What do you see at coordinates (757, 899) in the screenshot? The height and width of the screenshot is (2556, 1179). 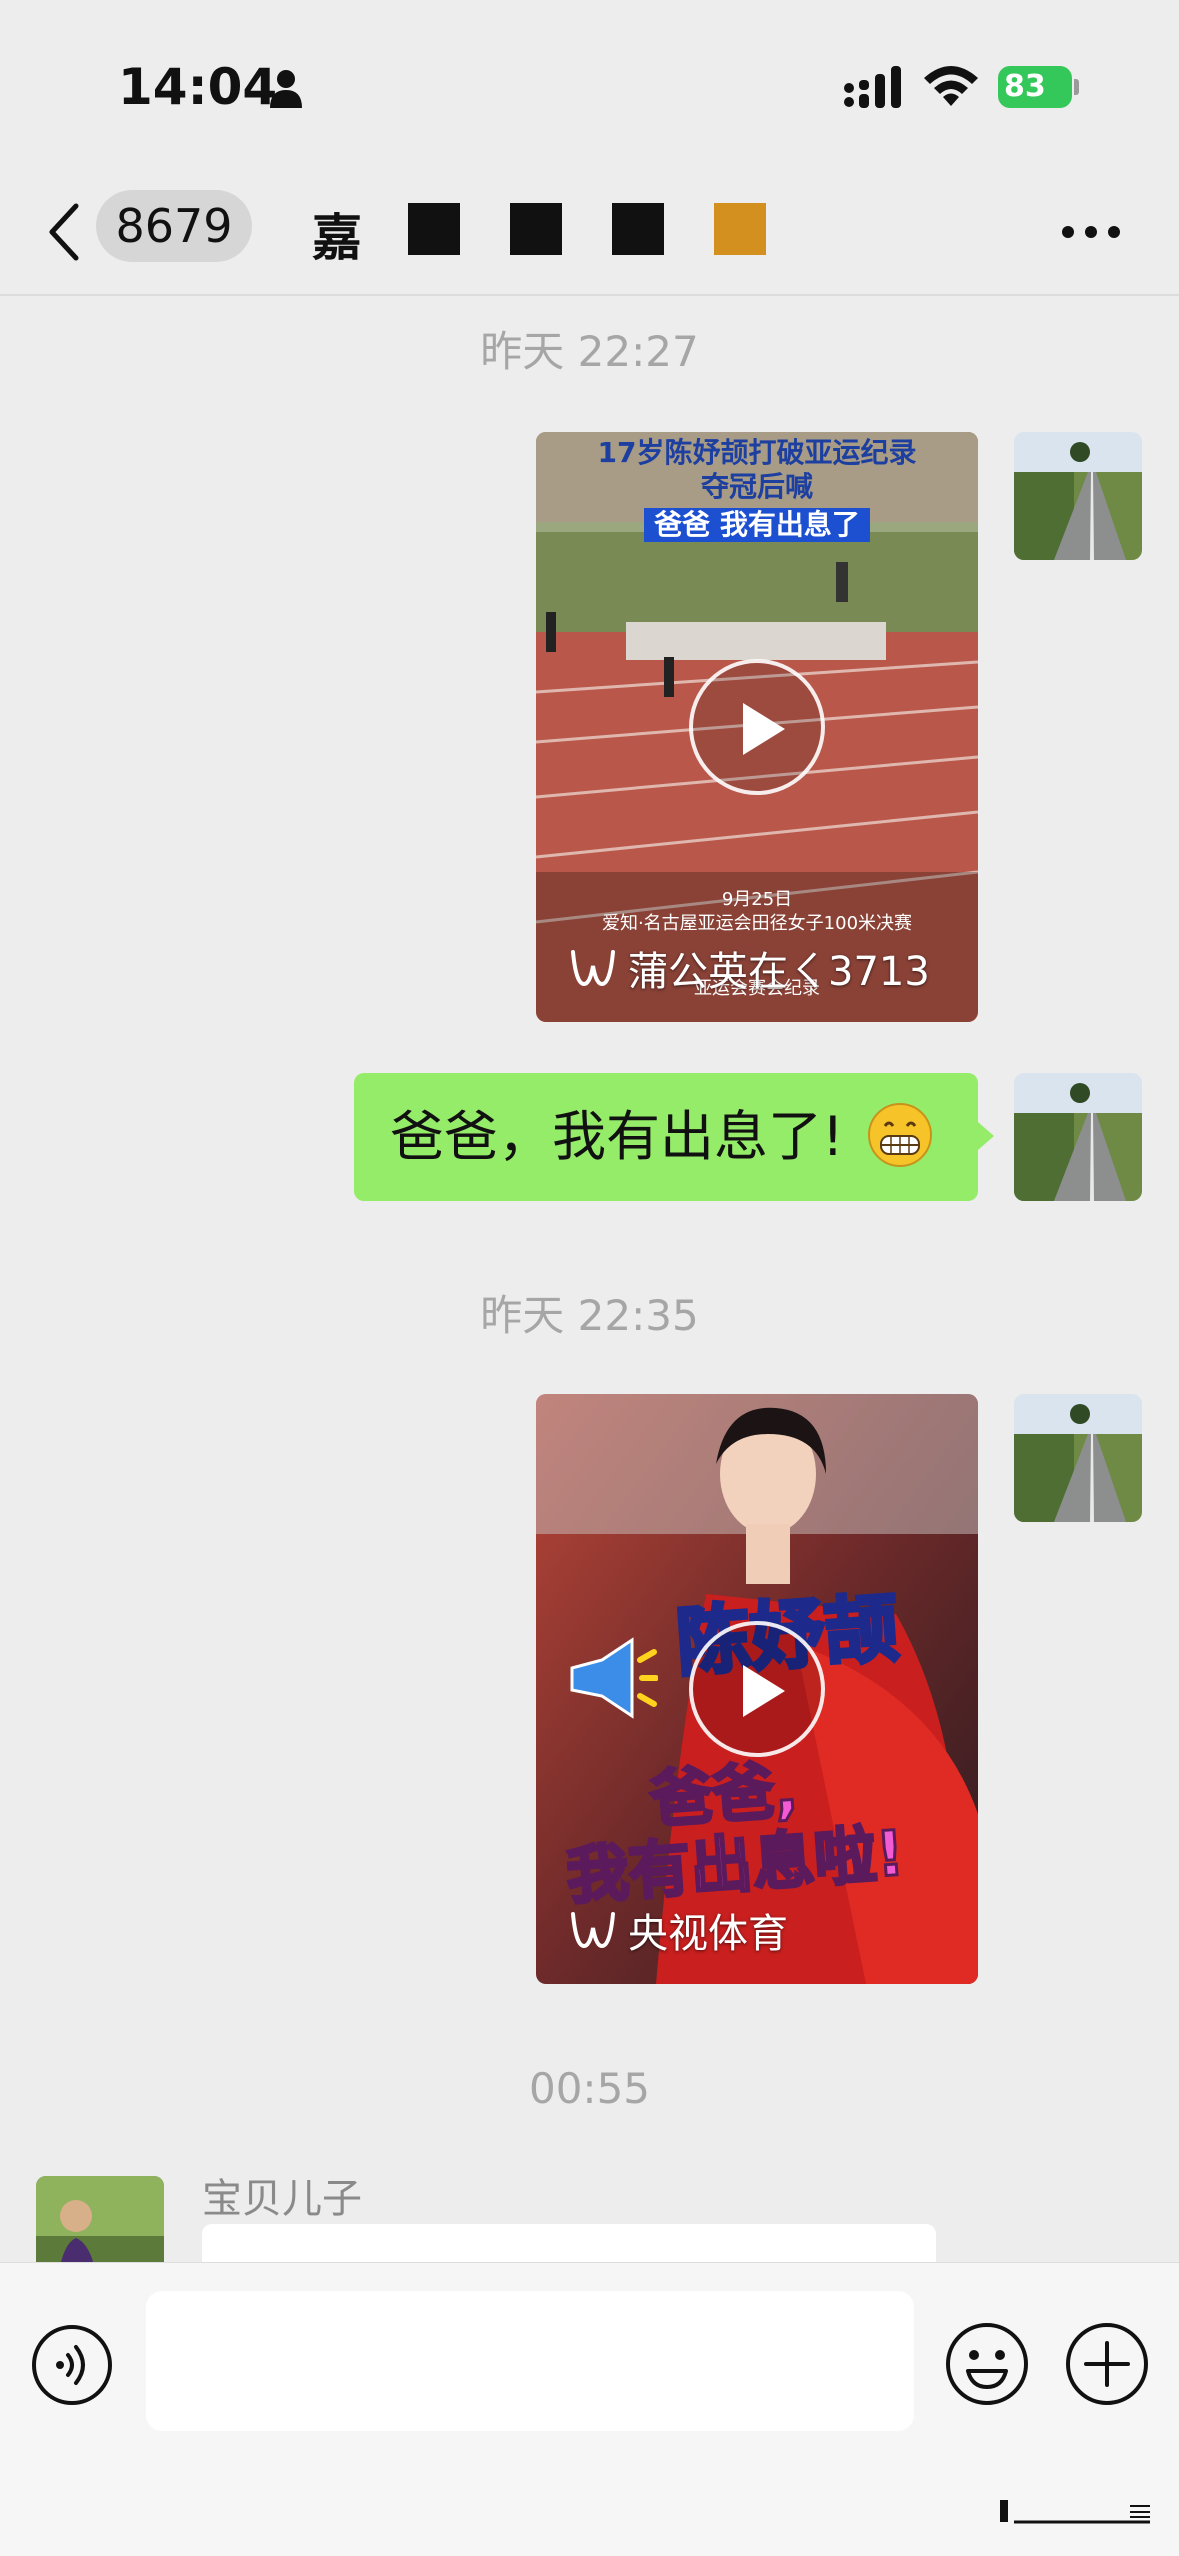 I see `video-caption-date: 9月25日` at bounding box center [757, 899].